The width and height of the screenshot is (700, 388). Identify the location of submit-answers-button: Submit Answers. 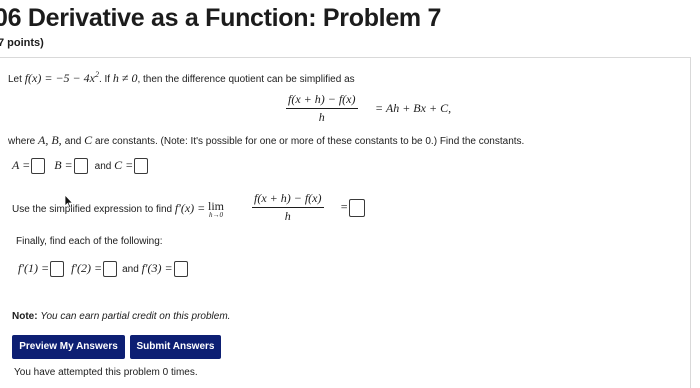
(175, 347).